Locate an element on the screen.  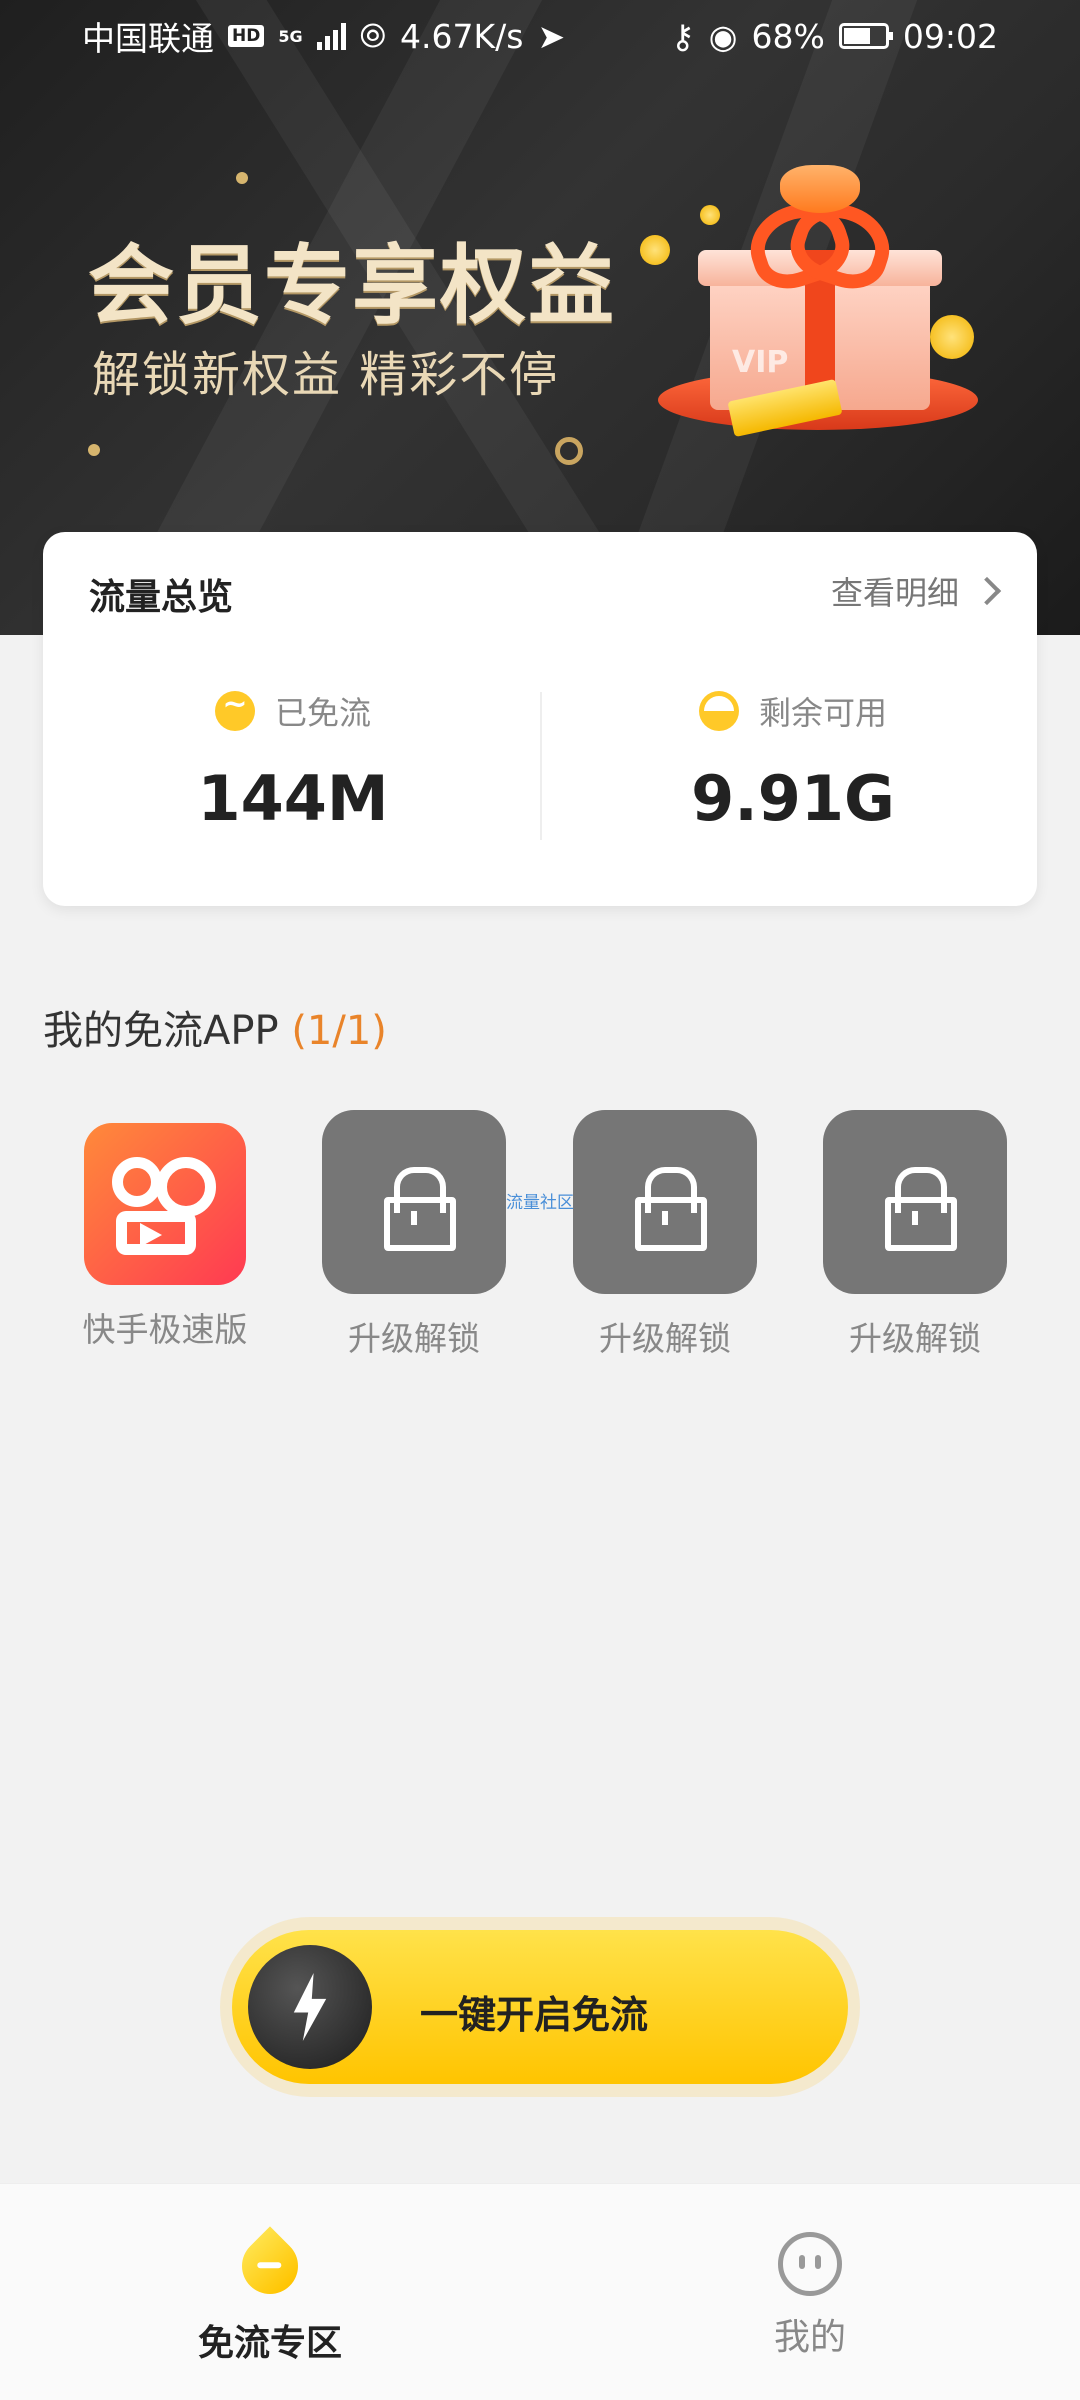
floating-community-tag: 流量社区 is located at coordinates (540, 1200).